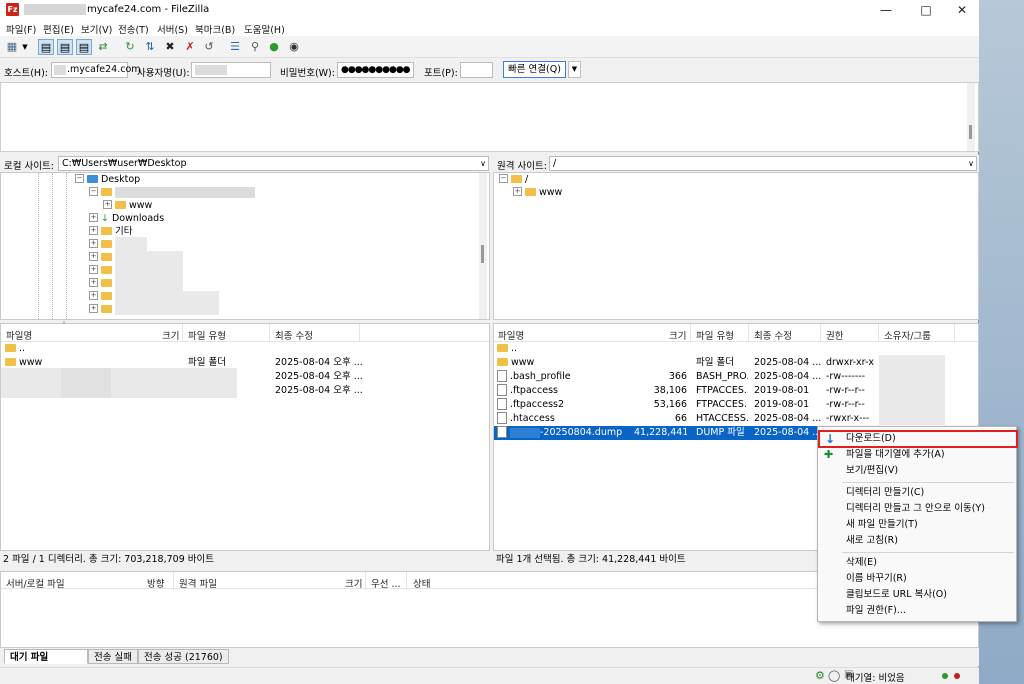  What do you see at coordinates (834, 335) in the screenshot?
I see `col-permissions: 권한` at bounding box center [834, 335].